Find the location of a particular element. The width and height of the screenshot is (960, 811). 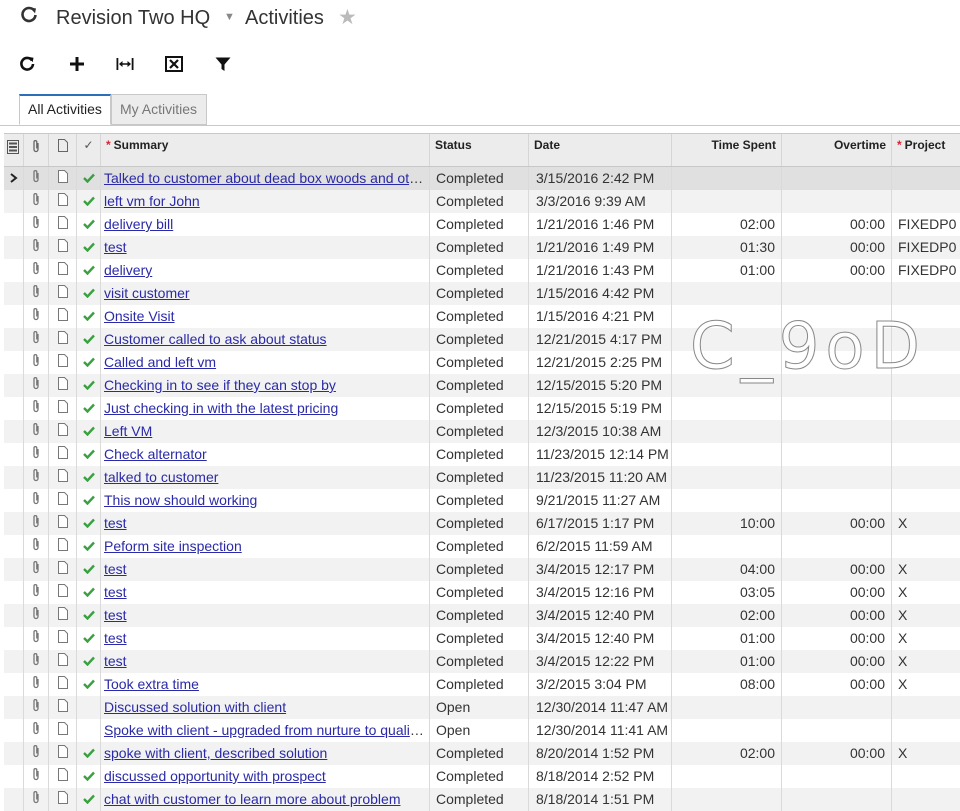

filter-button is located at coordinates (223, 64).